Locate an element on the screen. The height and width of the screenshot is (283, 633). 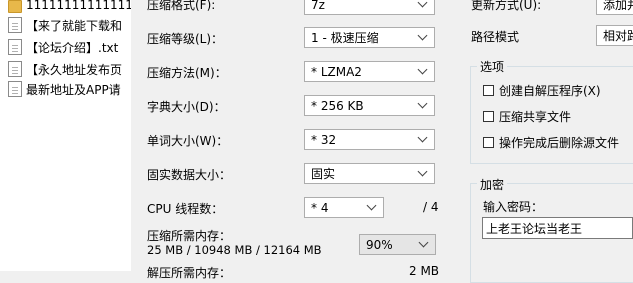
folder-icon is located at coordinates (15, 6).